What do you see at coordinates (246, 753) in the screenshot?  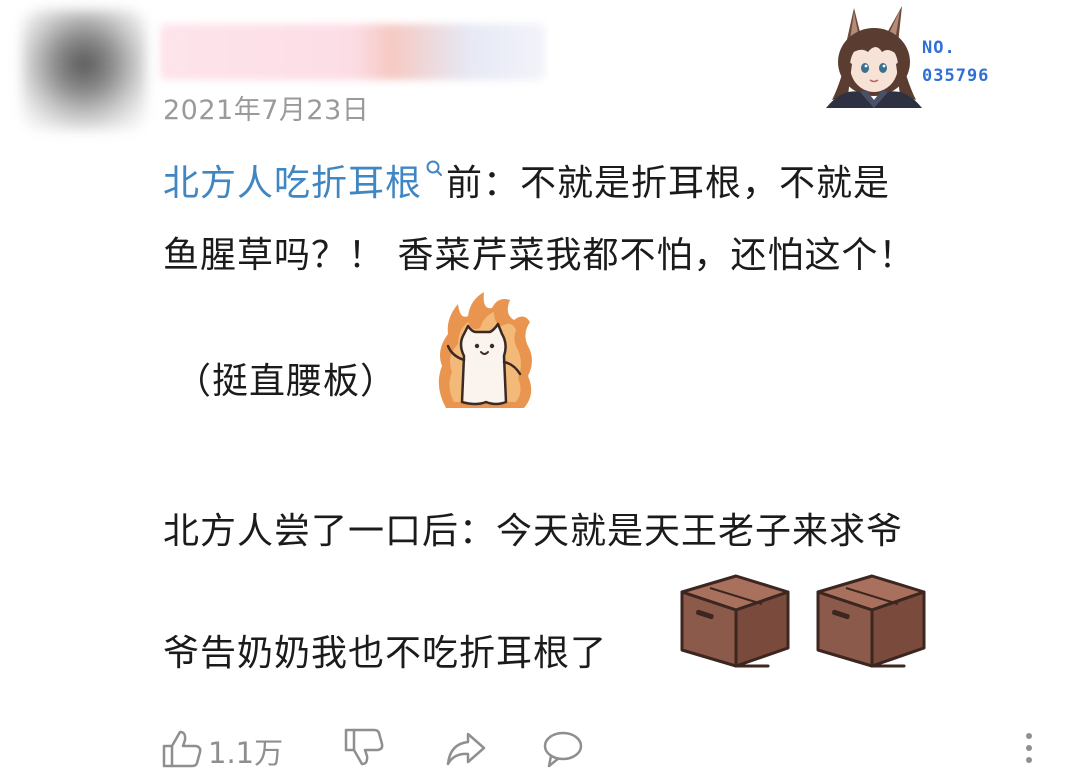 I see `like-count: 1.1万` at bounding box center [246, 753].